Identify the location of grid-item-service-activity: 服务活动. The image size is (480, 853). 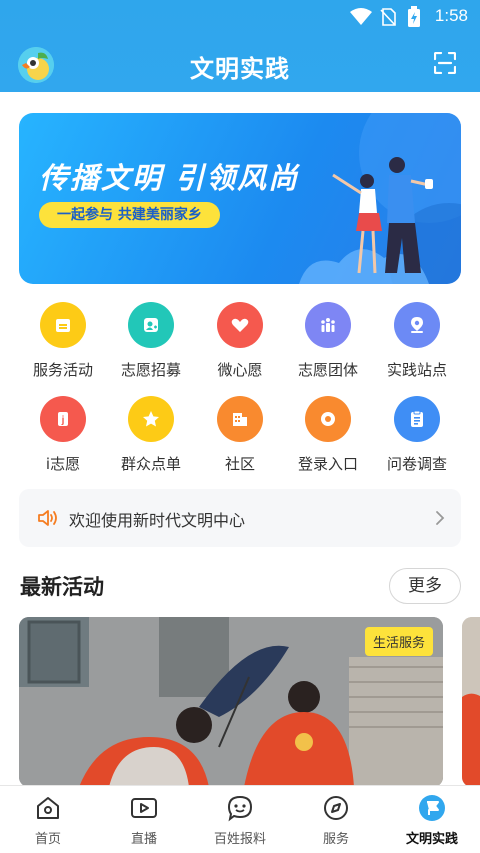
(63, 341).